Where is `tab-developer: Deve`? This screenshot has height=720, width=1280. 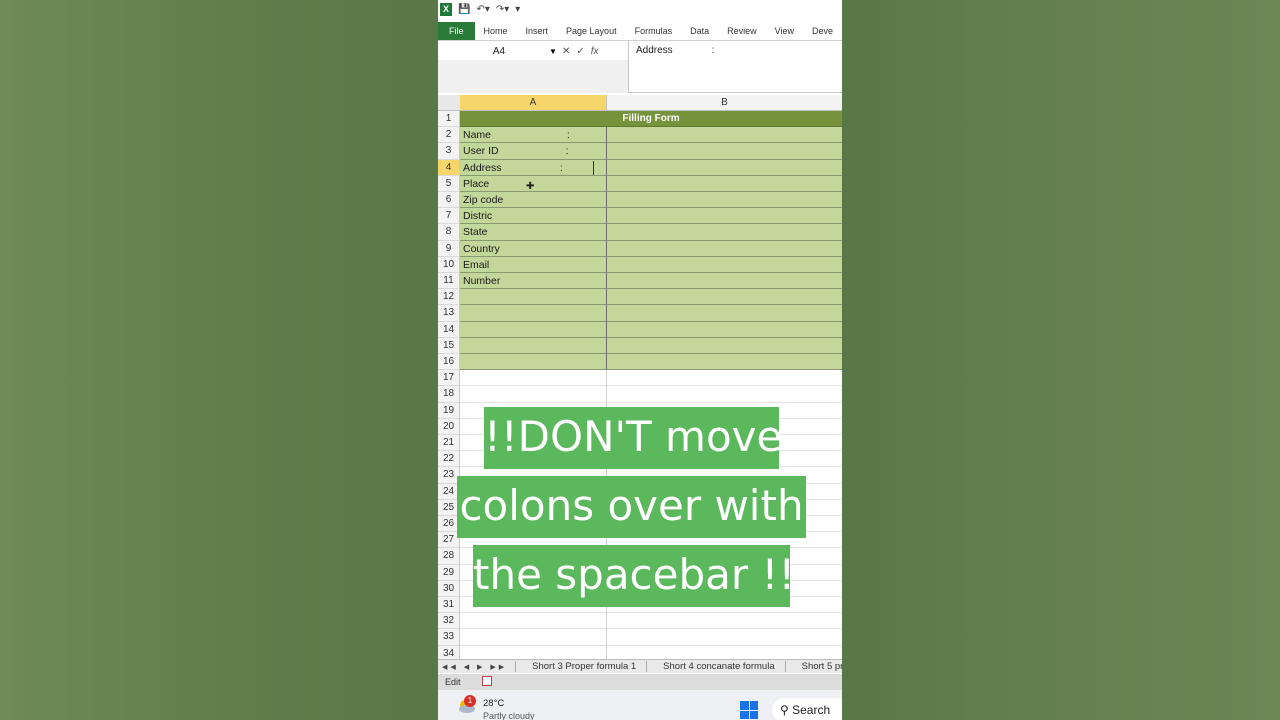 tab-developer: Deve is located at coordinates (822, 31).